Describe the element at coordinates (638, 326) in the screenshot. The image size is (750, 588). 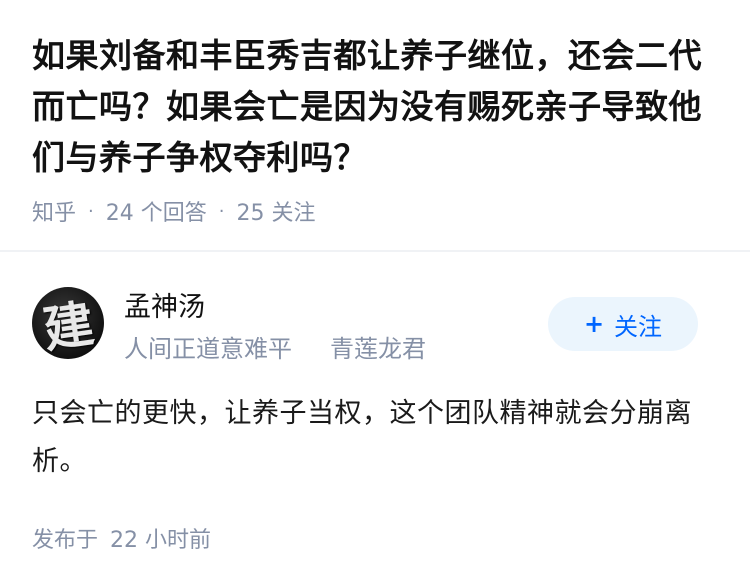
I see `follow-label: 关注` at that location.